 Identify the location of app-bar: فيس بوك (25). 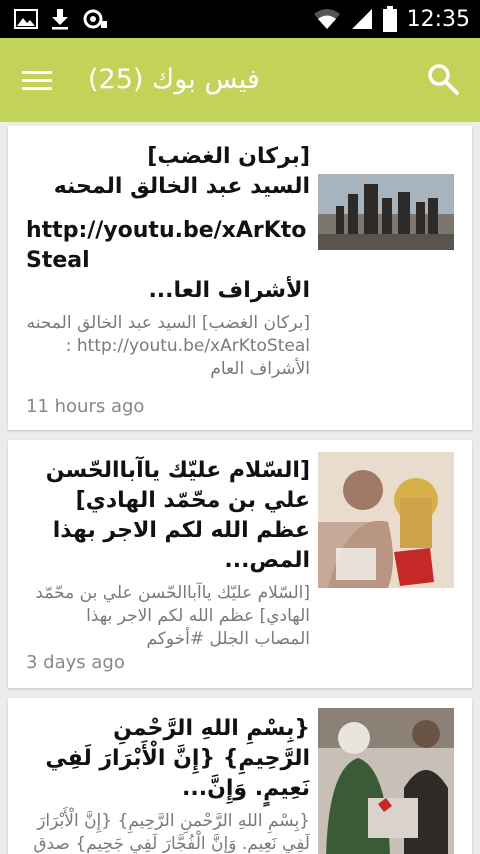
(240, 80).